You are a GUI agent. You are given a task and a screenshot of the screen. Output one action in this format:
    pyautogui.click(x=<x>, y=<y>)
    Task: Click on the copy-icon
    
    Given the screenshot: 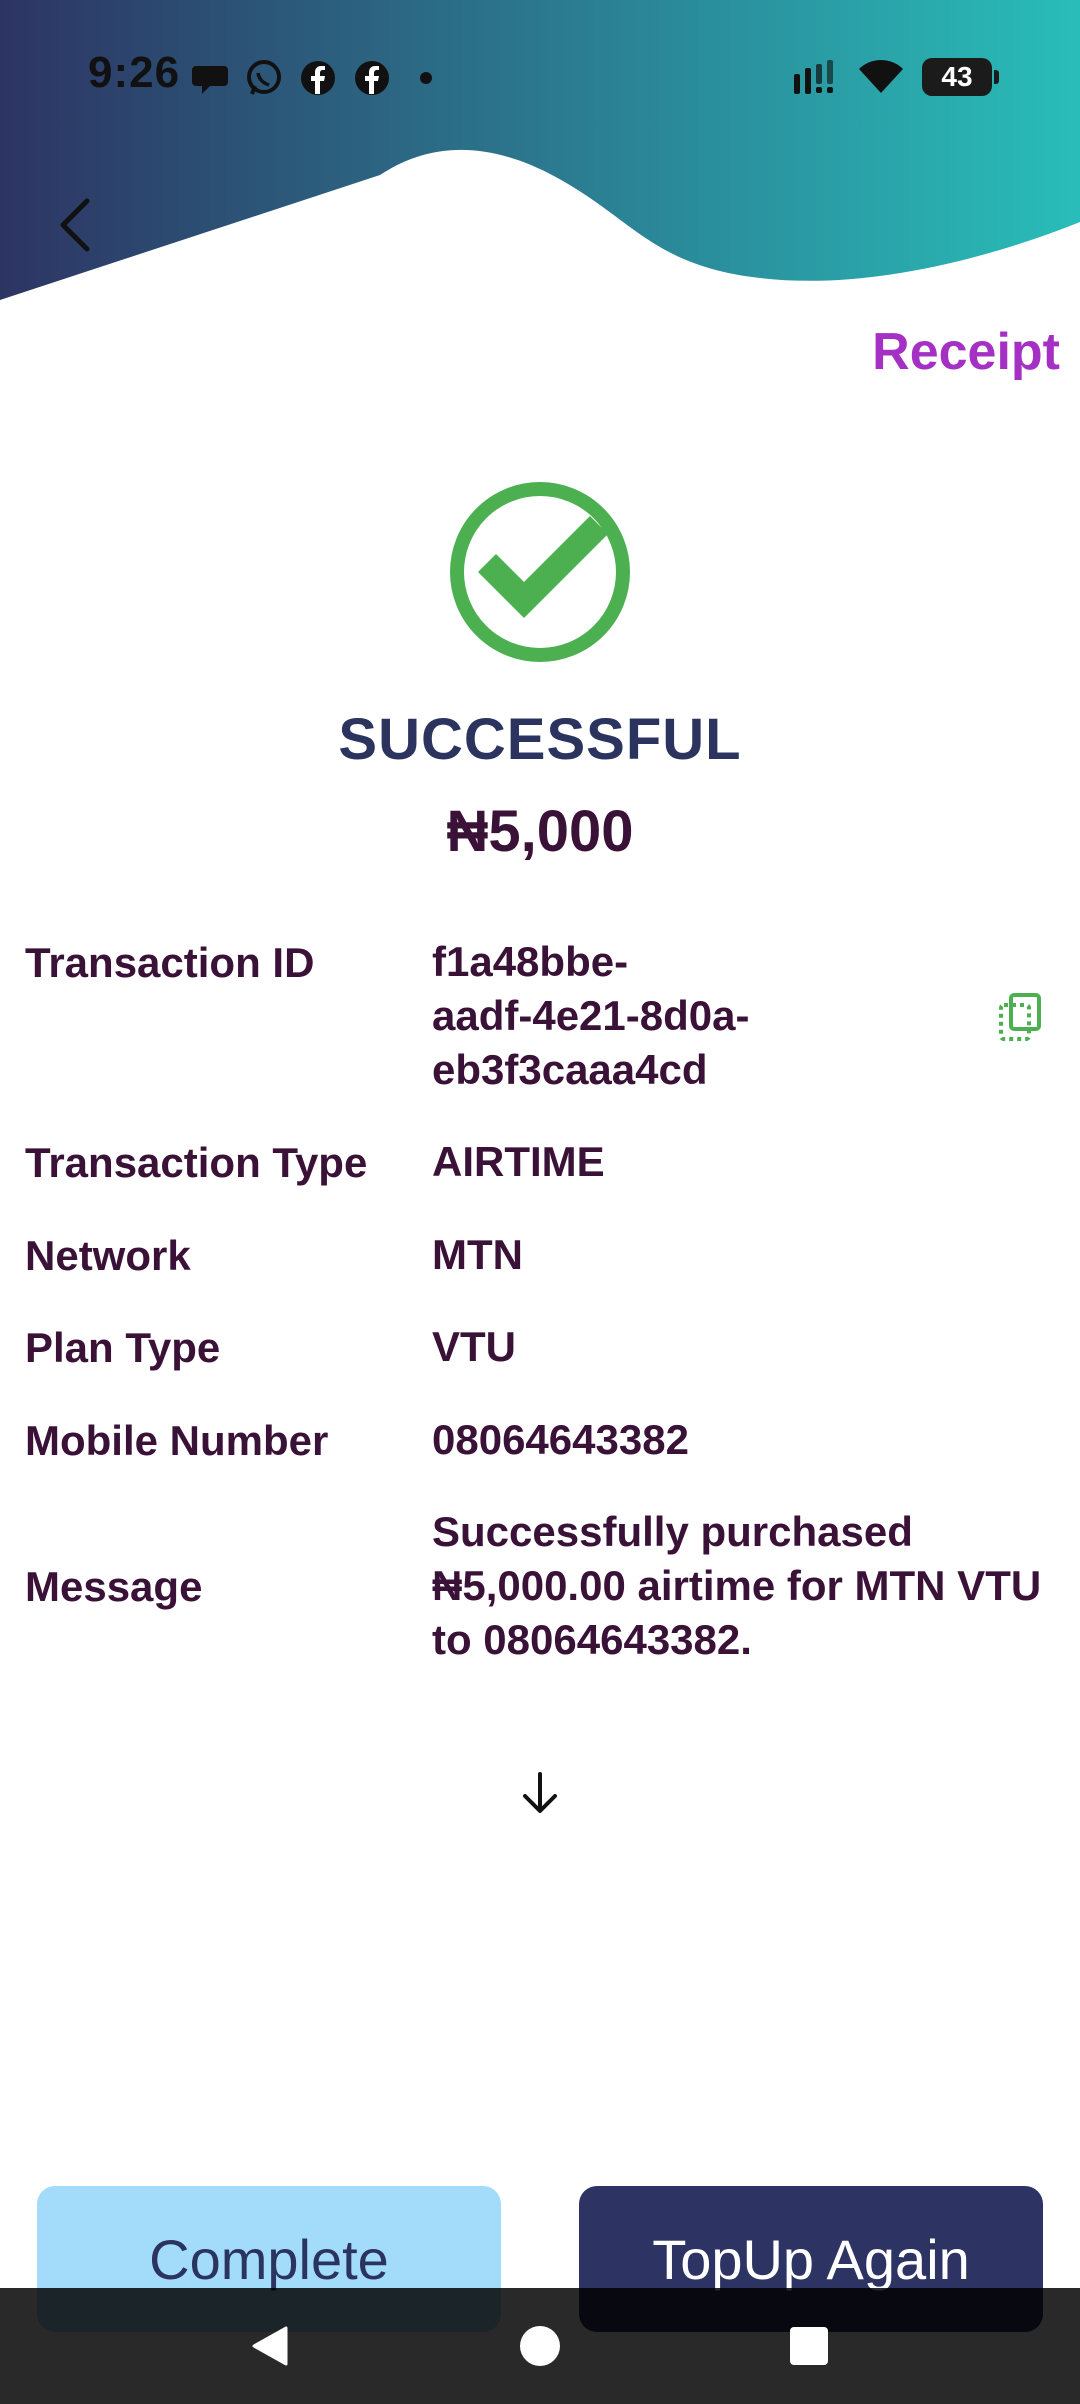 What is the action you would take?
    pyautogui.click(x=1021, y=1017)
    